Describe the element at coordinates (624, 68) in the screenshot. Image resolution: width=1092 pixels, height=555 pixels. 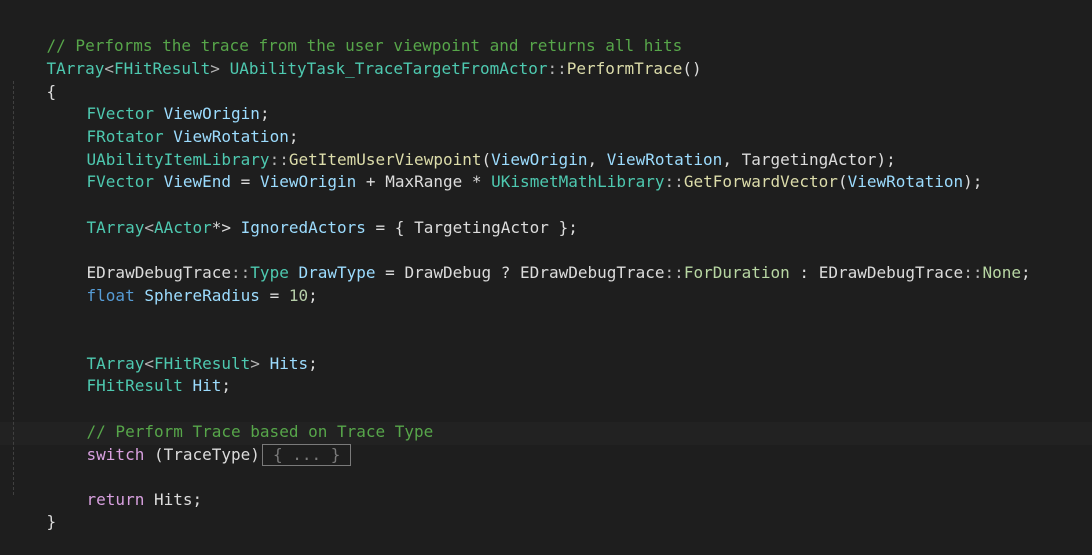
I see `function-token: PerformTrace` at that location.